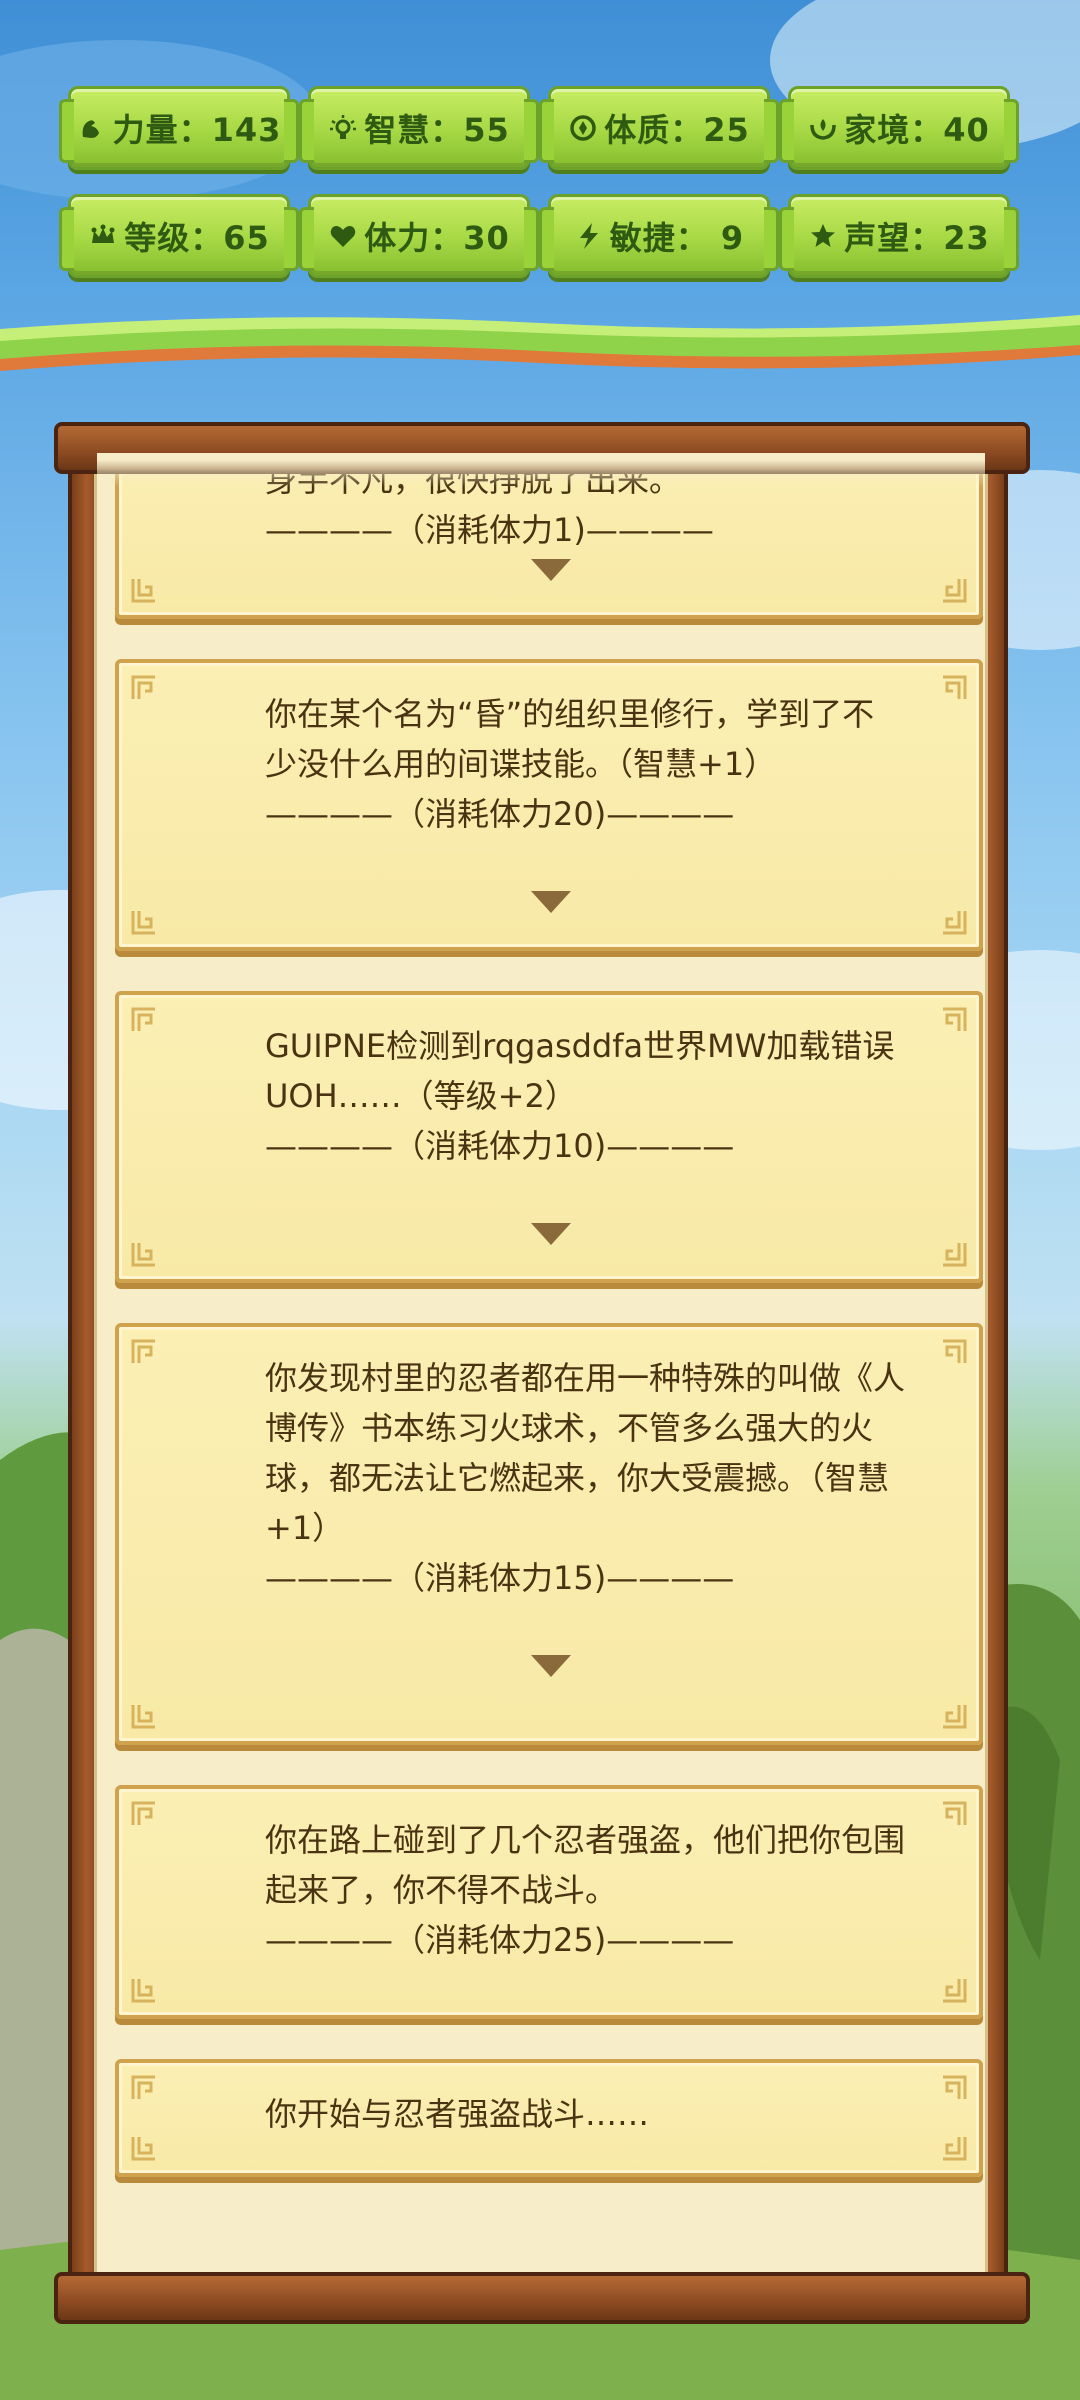 Image resolution: width=1080 pixels, height=2400 pixels. I want to click on crown-icon, so click(103, 236).